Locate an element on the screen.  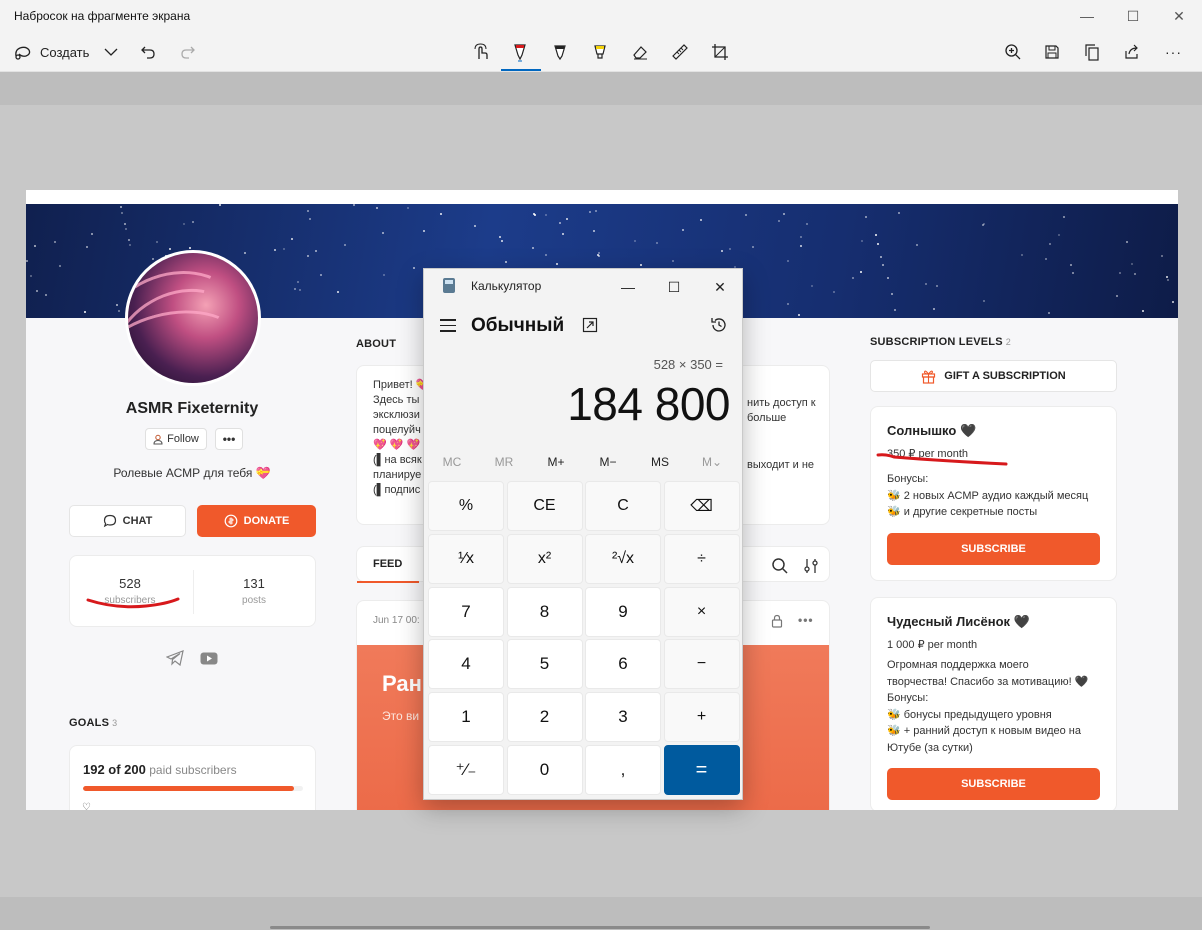
calculator-close-button: ✕ is located at coordinates (720, 287).